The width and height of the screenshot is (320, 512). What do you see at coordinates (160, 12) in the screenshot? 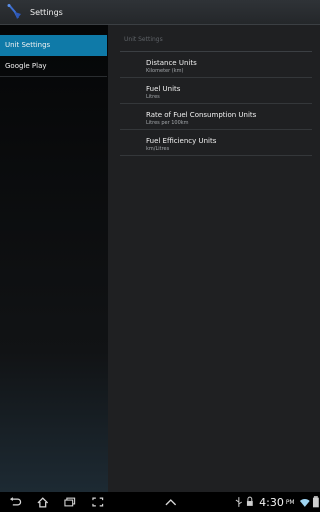
I see `action-bar: Settings` at bounding box center [160, 12].